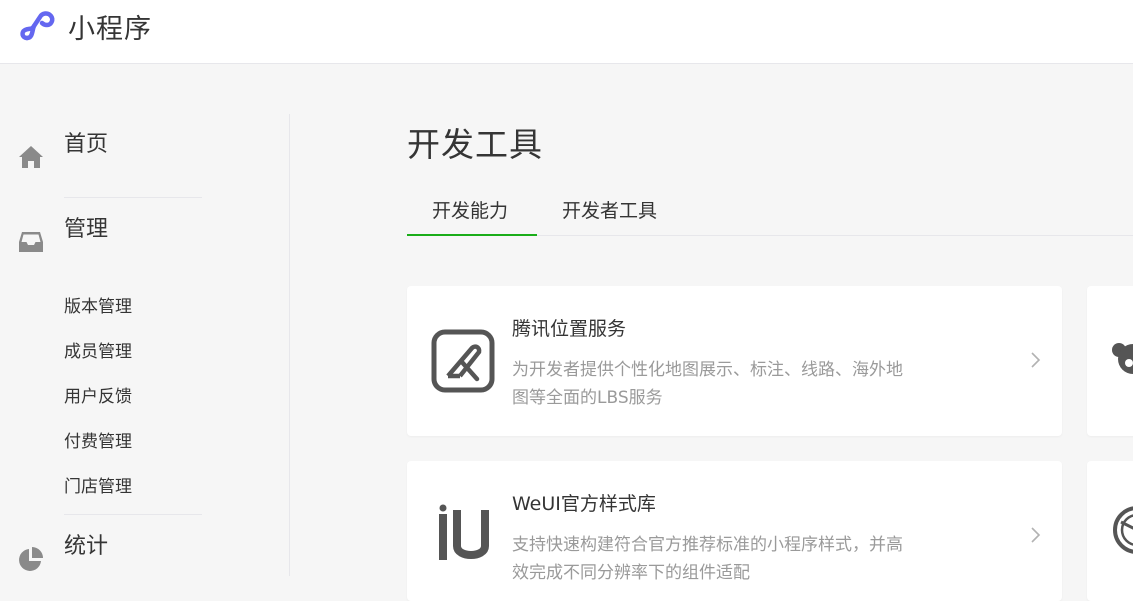 This screenshot has width=1133, height=601. Describe the element at coordinates (37, 25) in the screenshot. I see `mini-program-logo-icon` at that location.